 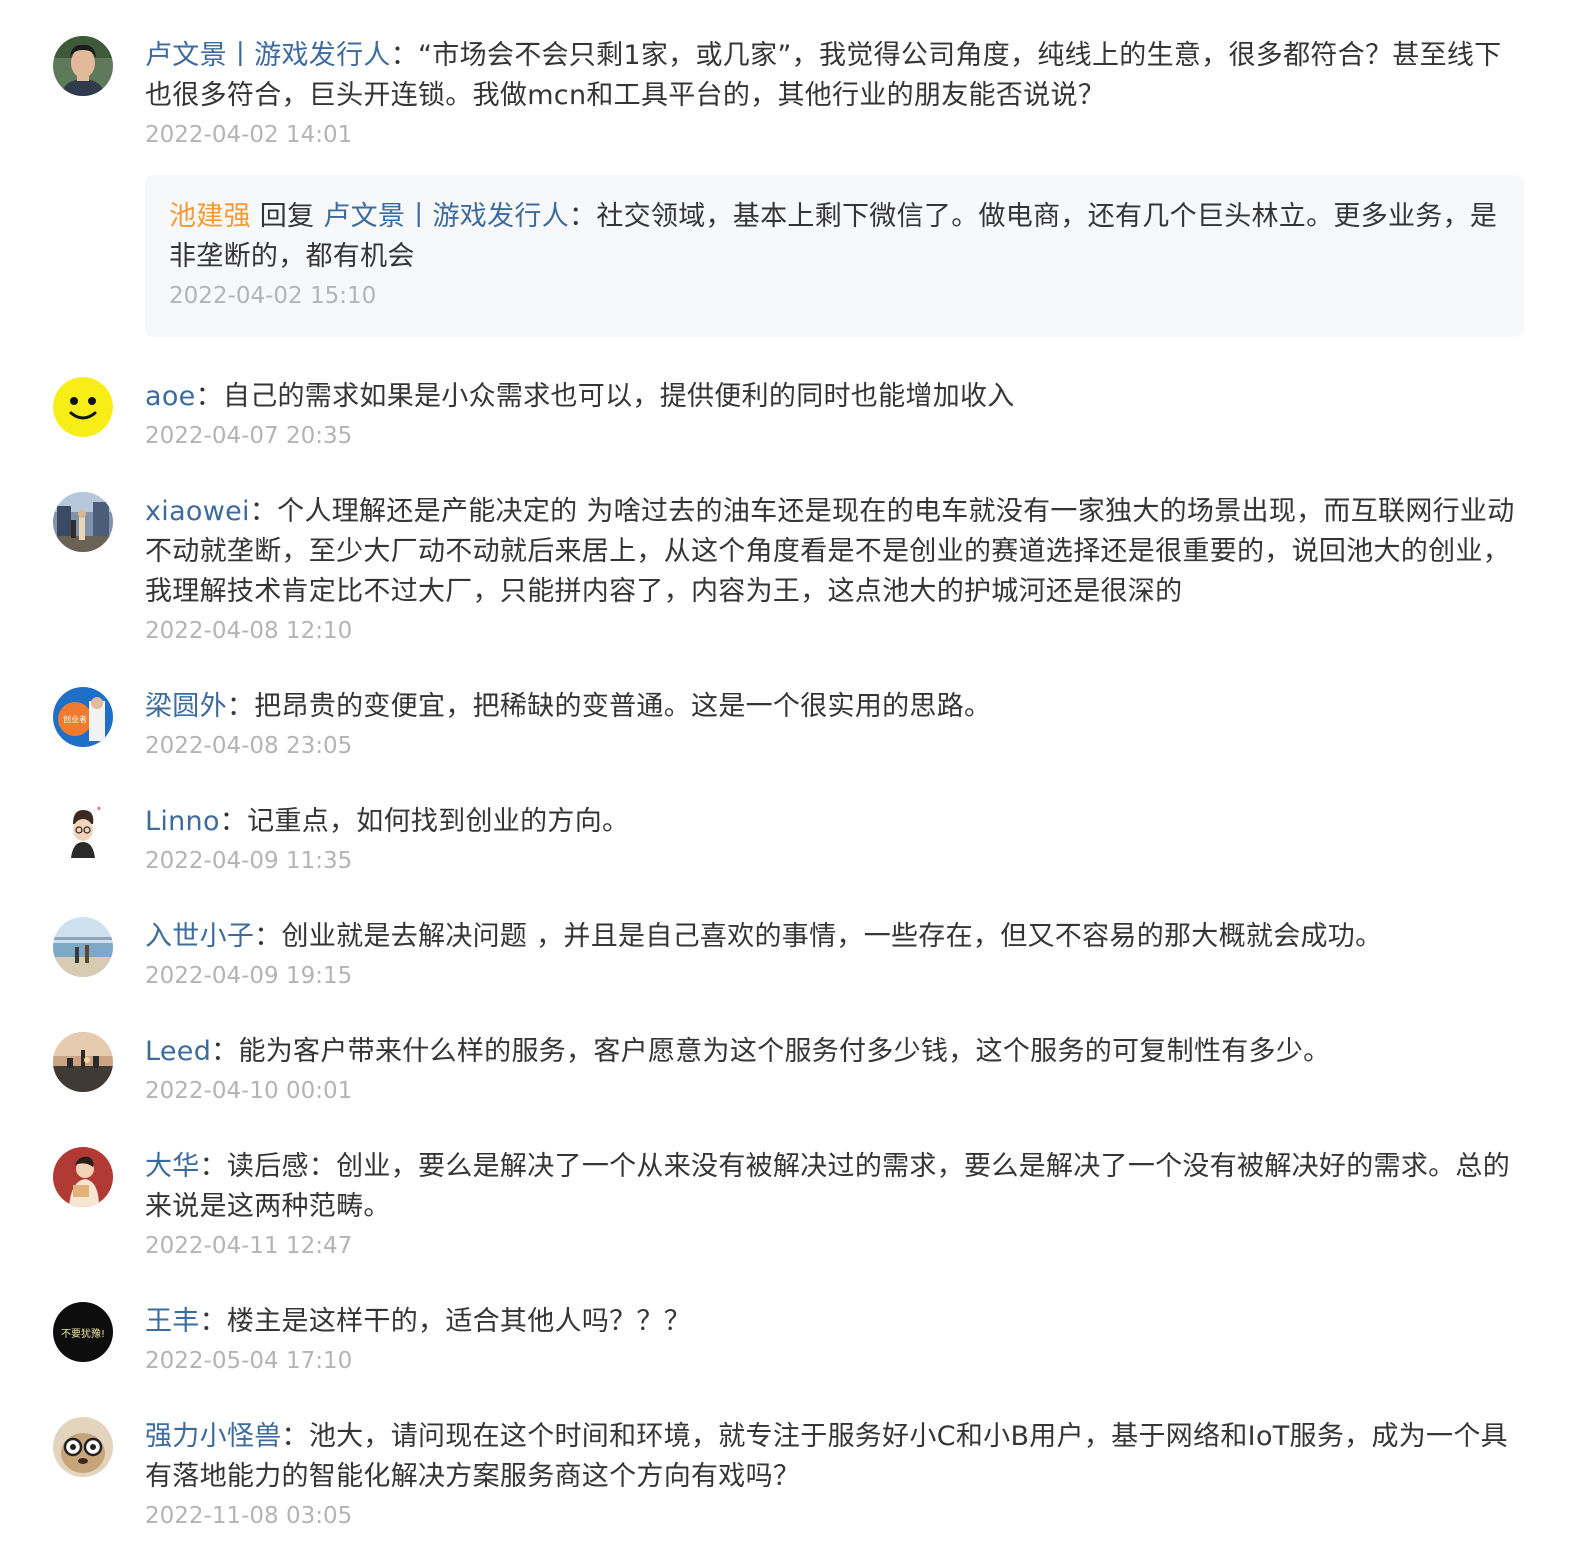 I want to click on avatar-text: 不要犹豫!, so click(x=83, y=1333).